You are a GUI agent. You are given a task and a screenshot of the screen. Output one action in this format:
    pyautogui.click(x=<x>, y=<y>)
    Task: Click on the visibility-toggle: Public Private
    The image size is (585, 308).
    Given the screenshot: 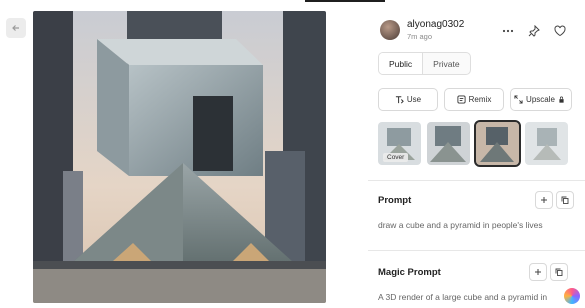 What is the action you would take?
    pyautogui.click(x=424, y=63)
    